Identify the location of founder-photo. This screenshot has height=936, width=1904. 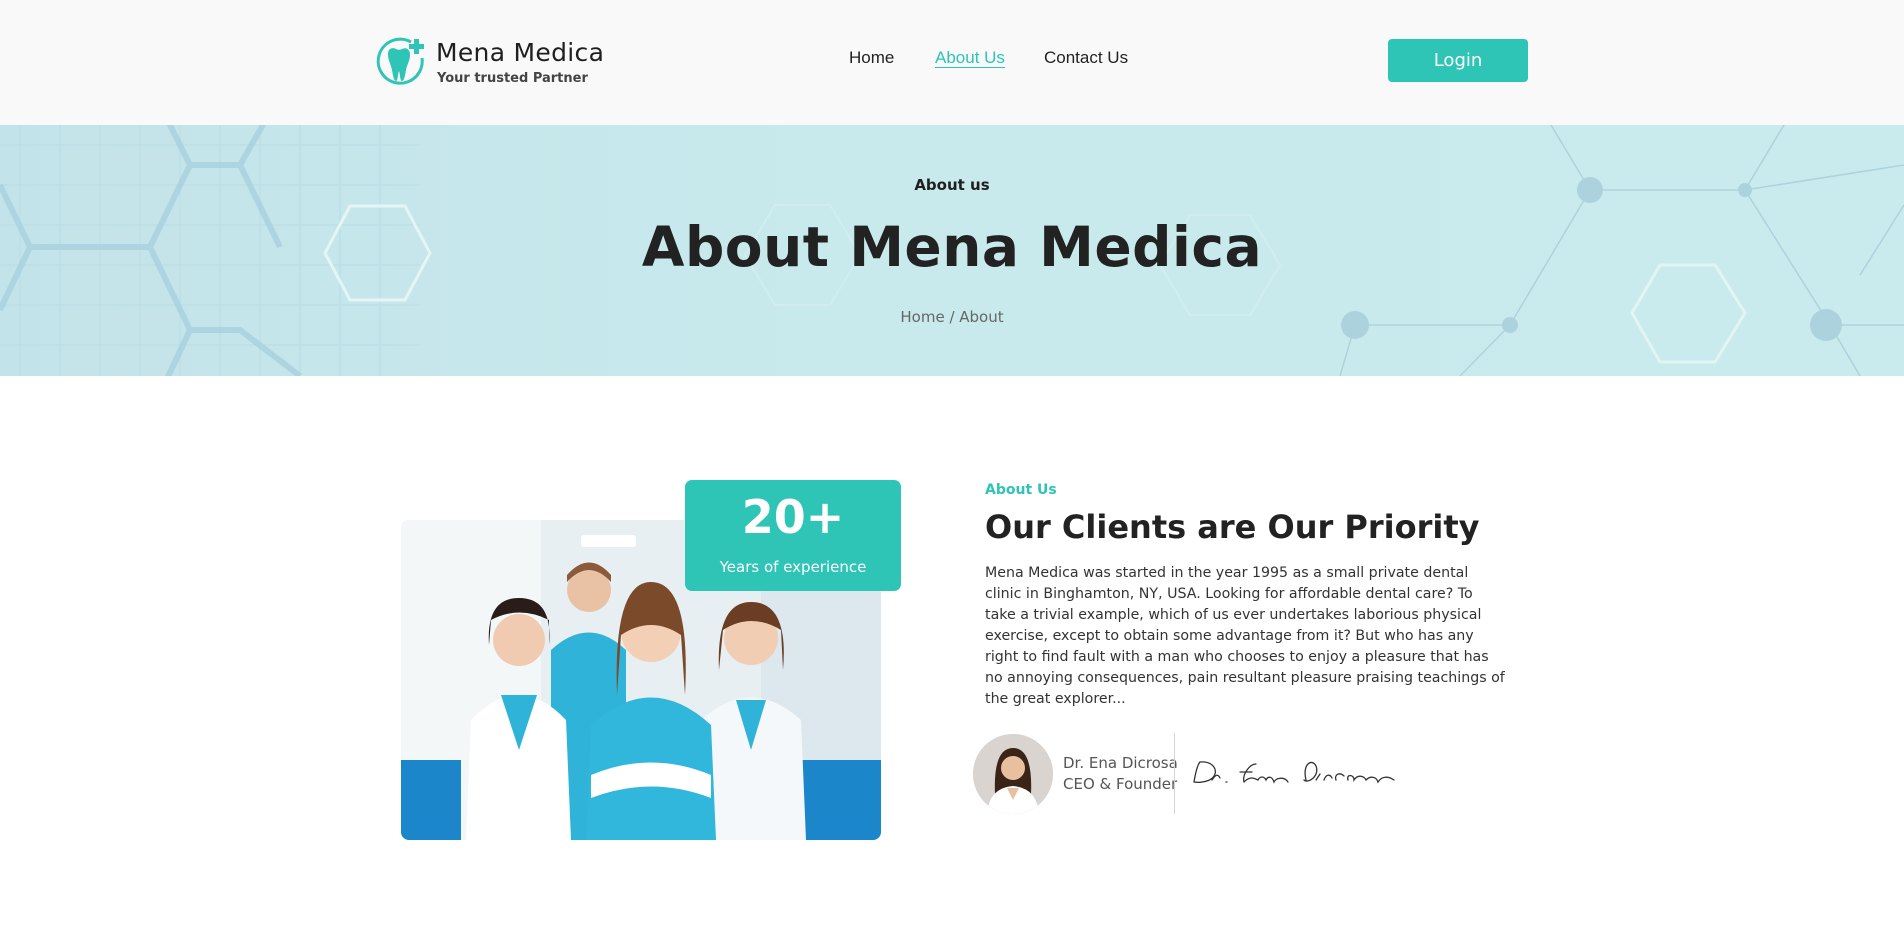
(1013, 774).